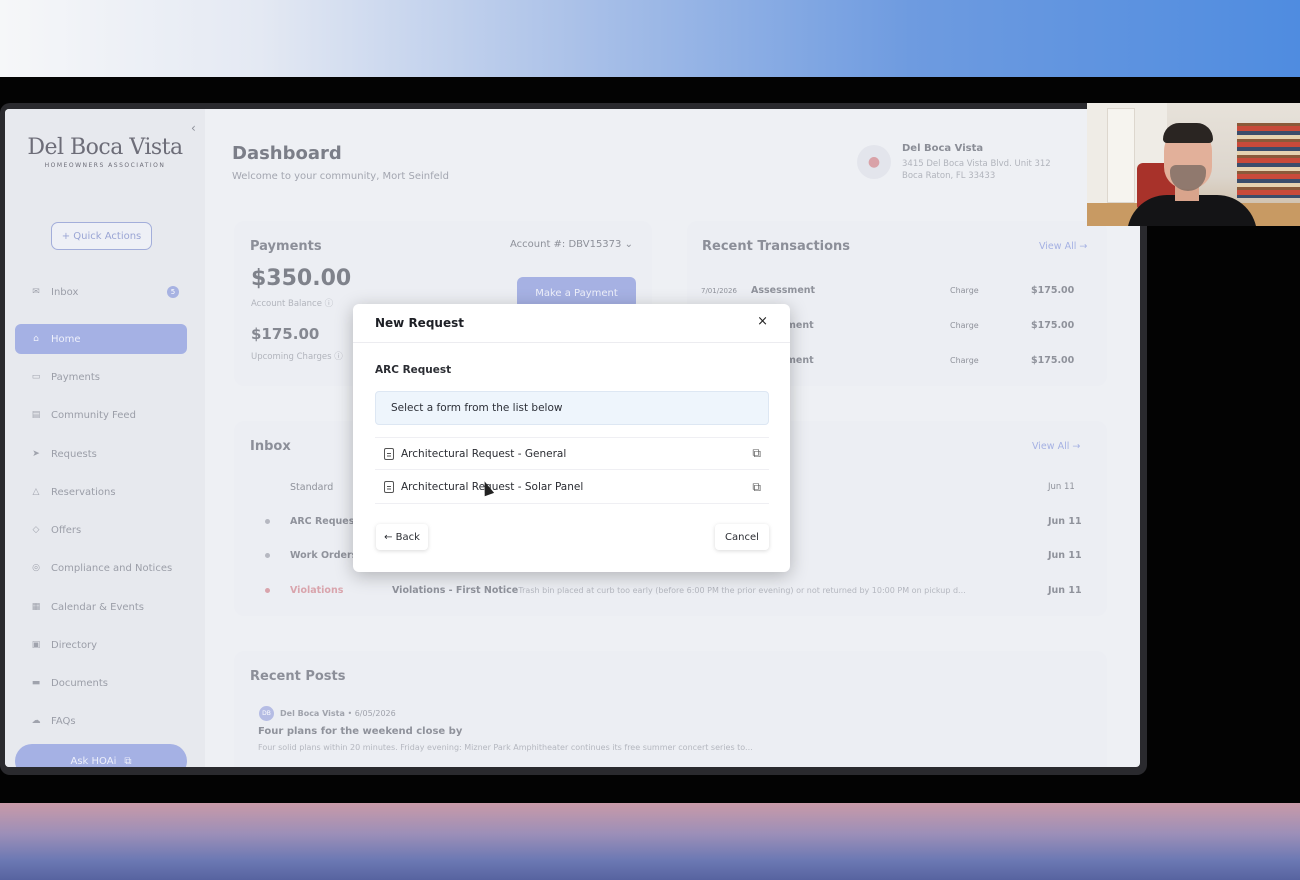  What do you see at coordinates (105, 165) in the screenshot?
I see `logo-subtext: HOMEOWNERS ASSOCIATION` at bounding box center [105, 165].